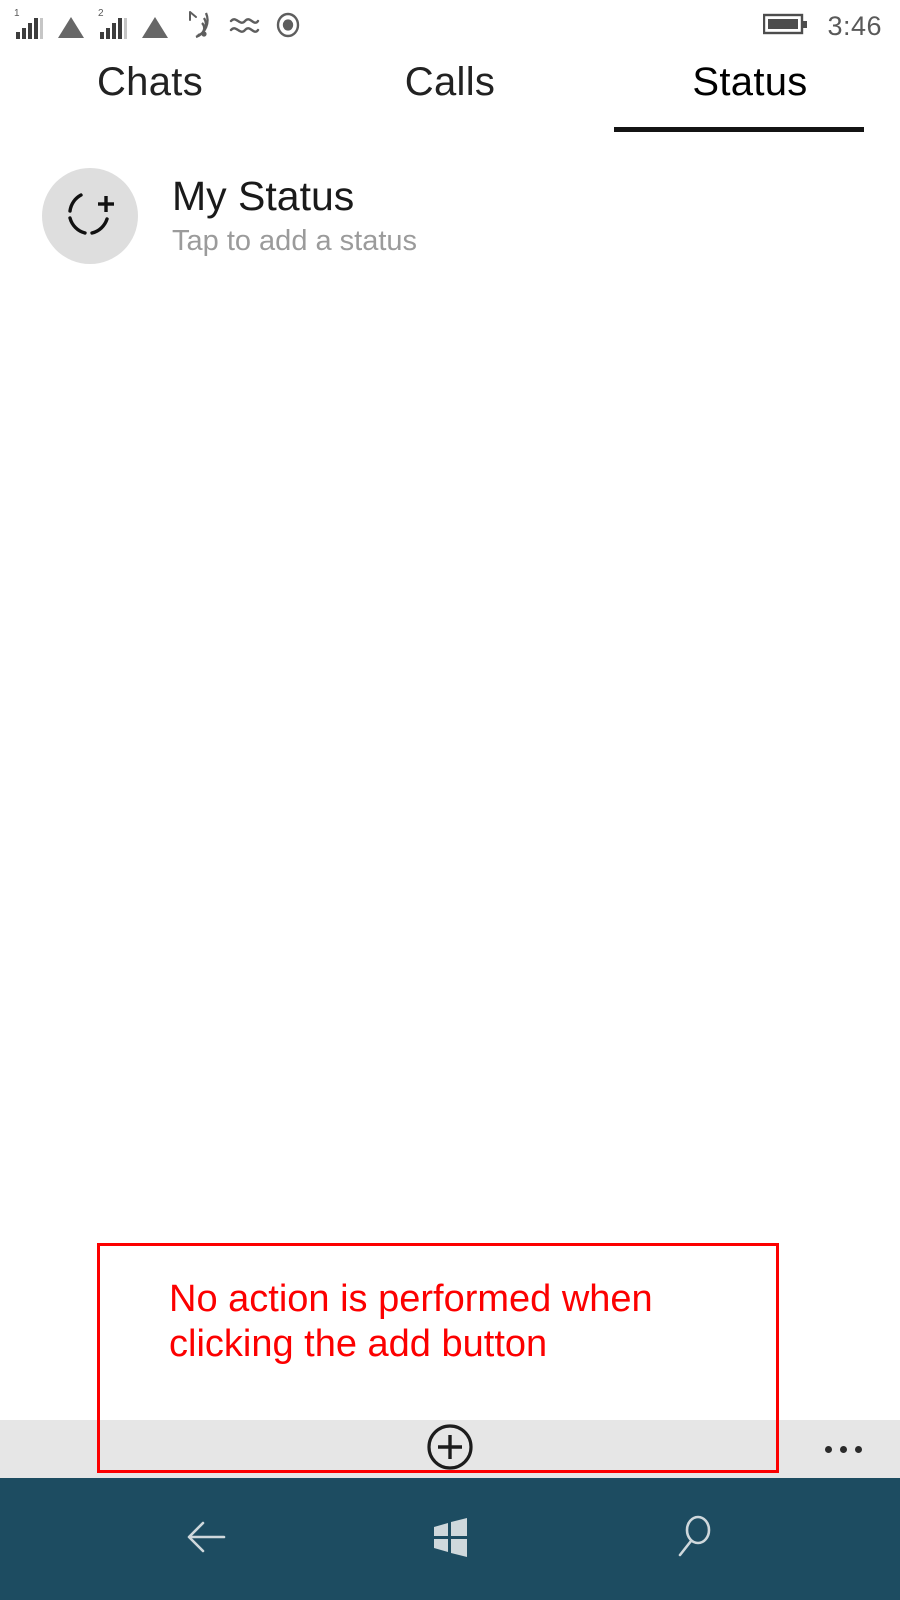 The width and height of the screenshot is (900, 1600). I want to click on tab-chats-label: Chats, so click(150, 82).